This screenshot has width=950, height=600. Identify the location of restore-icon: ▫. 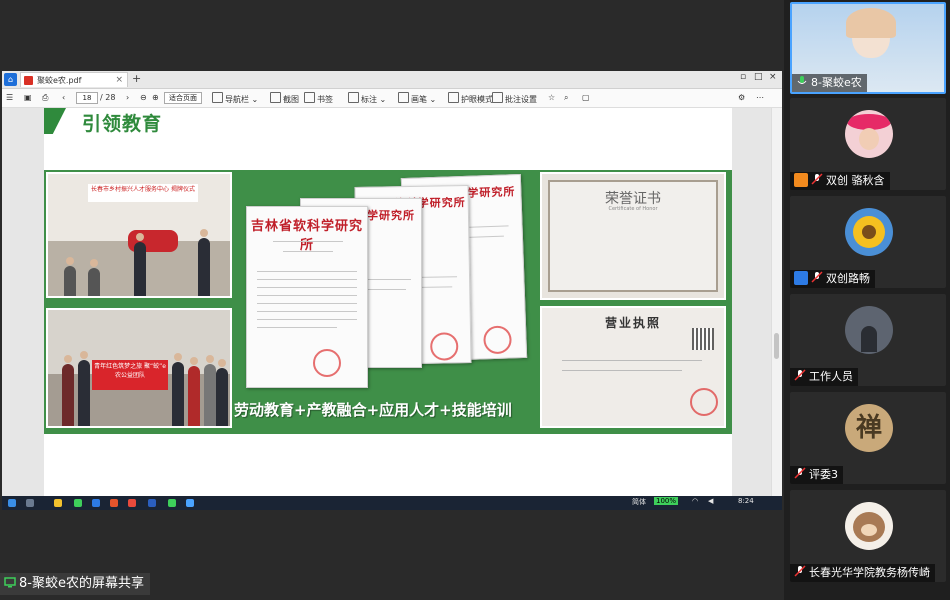
(743, 77).